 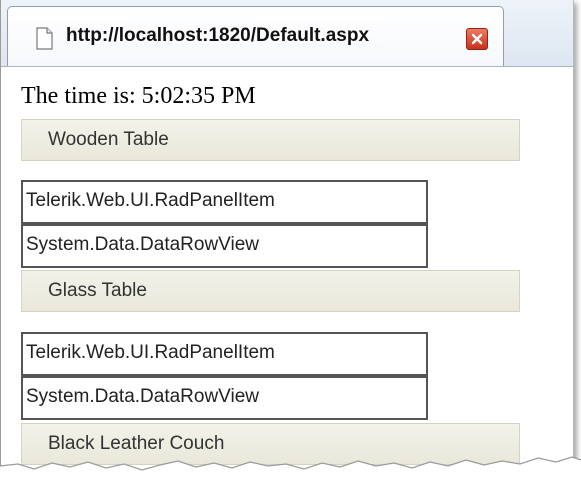 What do you see at coordinates (138, 96) in the screenshot?
I see `time-label: The time is: 5:02:35 PM` at bounding box center [138, 96].